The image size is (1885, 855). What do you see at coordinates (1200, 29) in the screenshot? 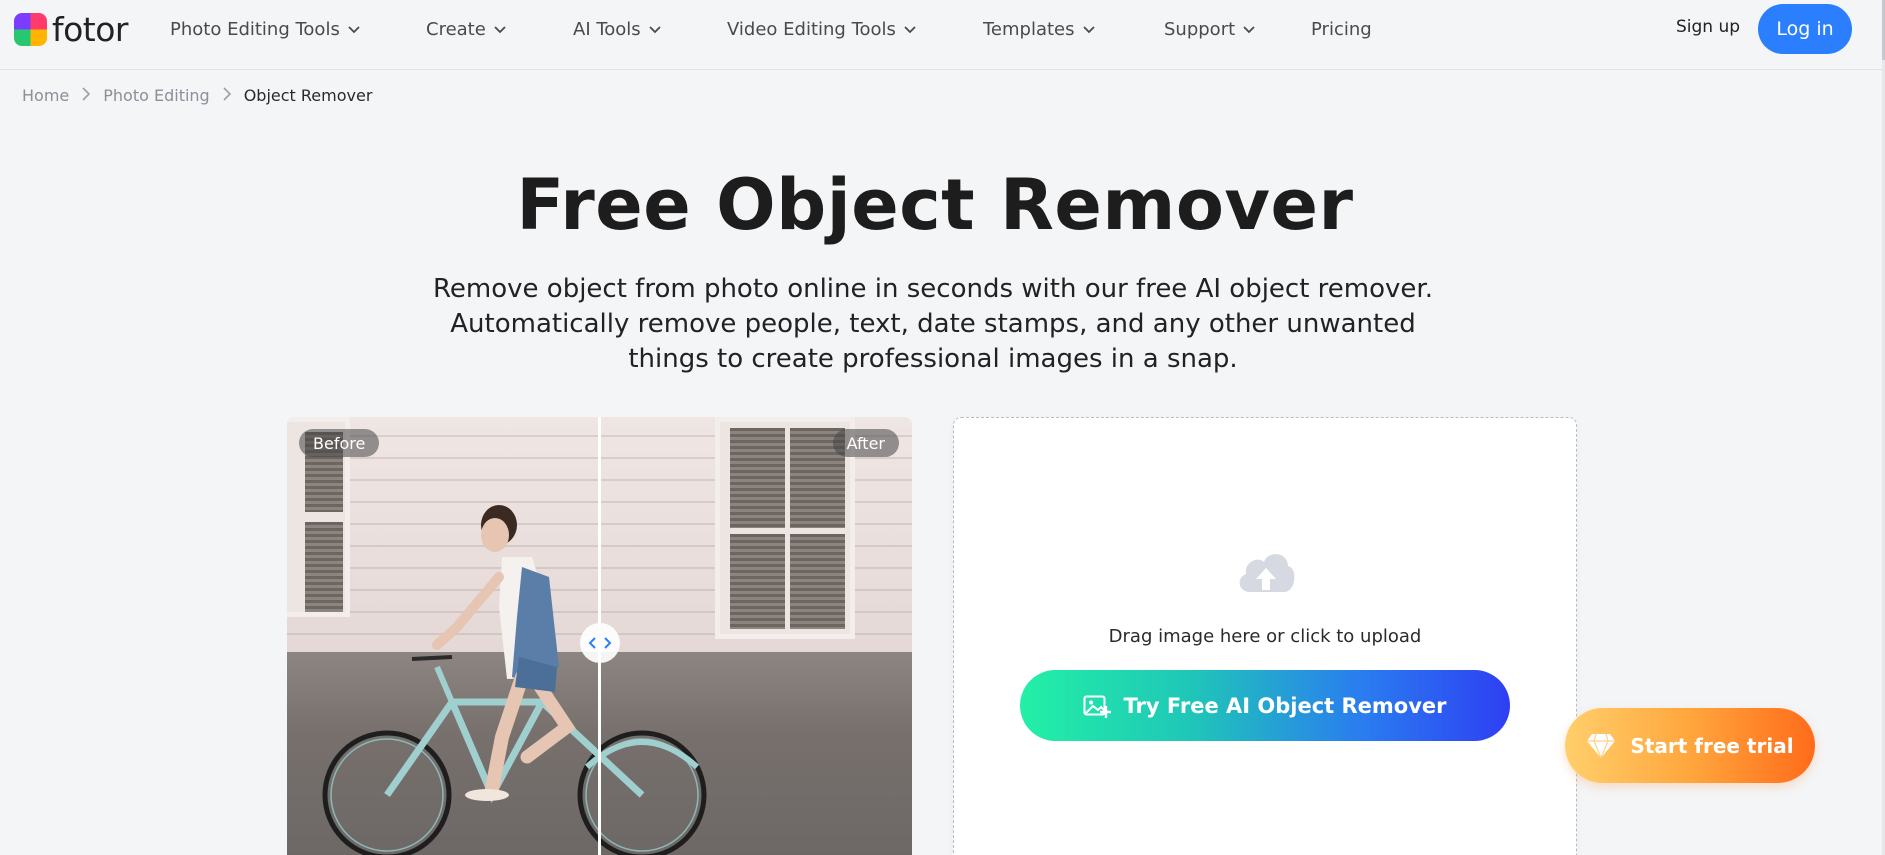
I see `nav-item-label: Support` at bounding box center [1200, 29].